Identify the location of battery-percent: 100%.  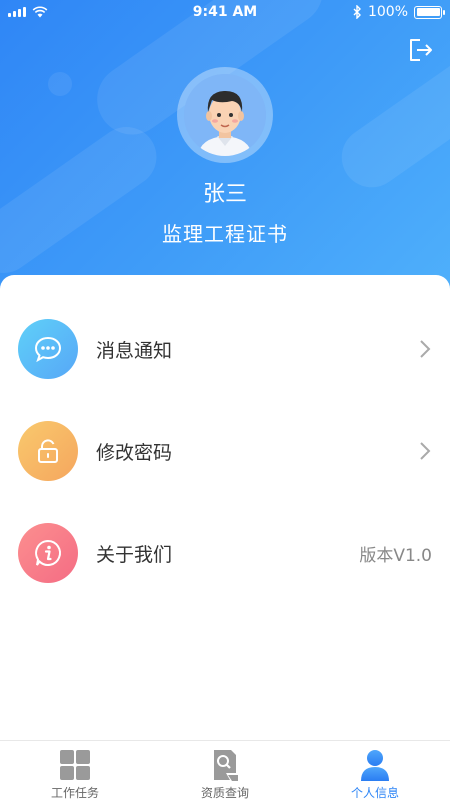
(387, 12).